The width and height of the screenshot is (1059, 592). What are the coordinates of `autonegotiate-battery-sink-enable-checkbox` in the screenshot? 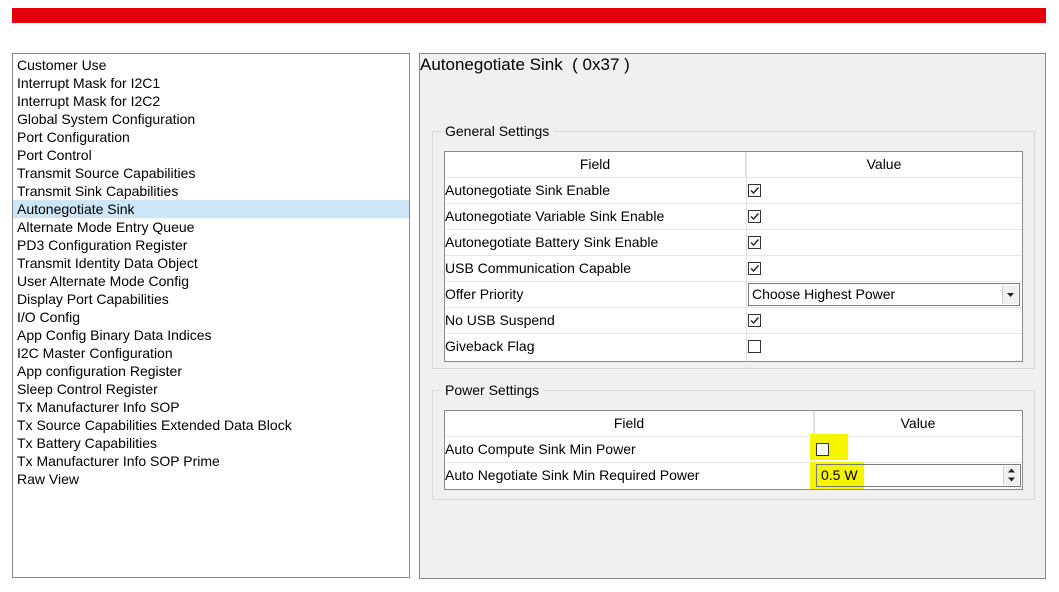 It's located at (754, 242).